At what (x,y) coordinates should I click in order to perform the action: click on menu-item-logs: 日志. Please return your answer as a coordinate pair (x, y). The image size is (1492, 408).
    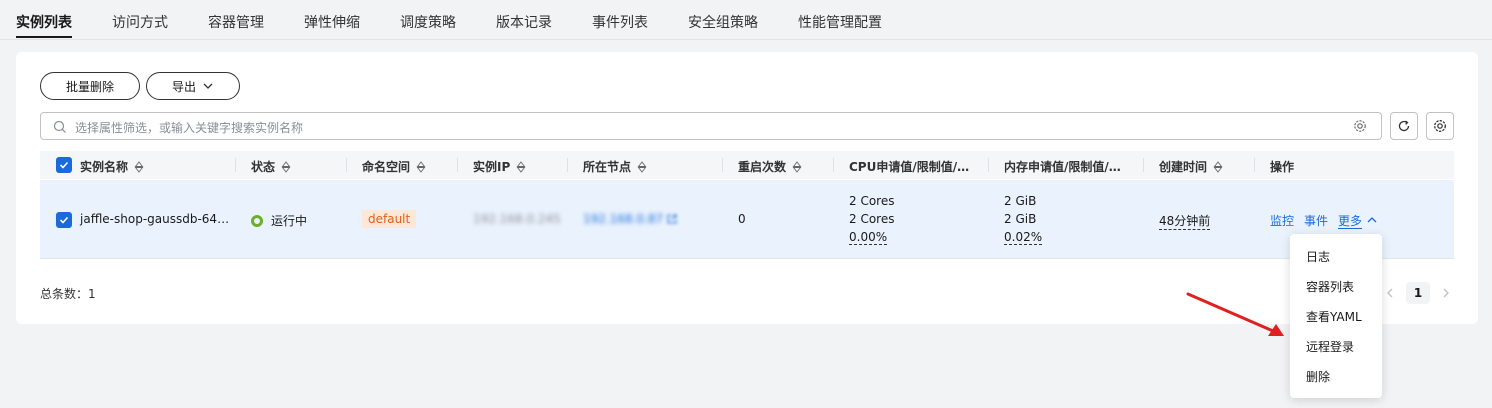
    Looking at the image, I should click on (1318, 256).